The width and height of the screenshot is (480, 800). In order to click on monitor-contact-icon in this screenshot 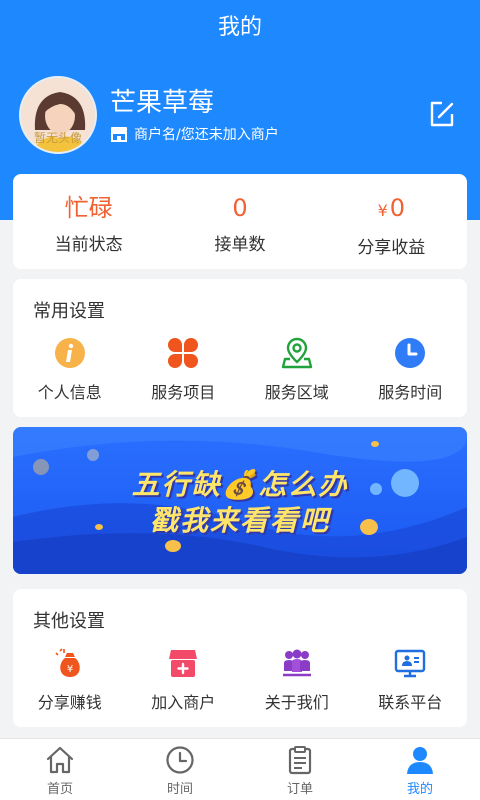, I will do `click(410, 663)`.